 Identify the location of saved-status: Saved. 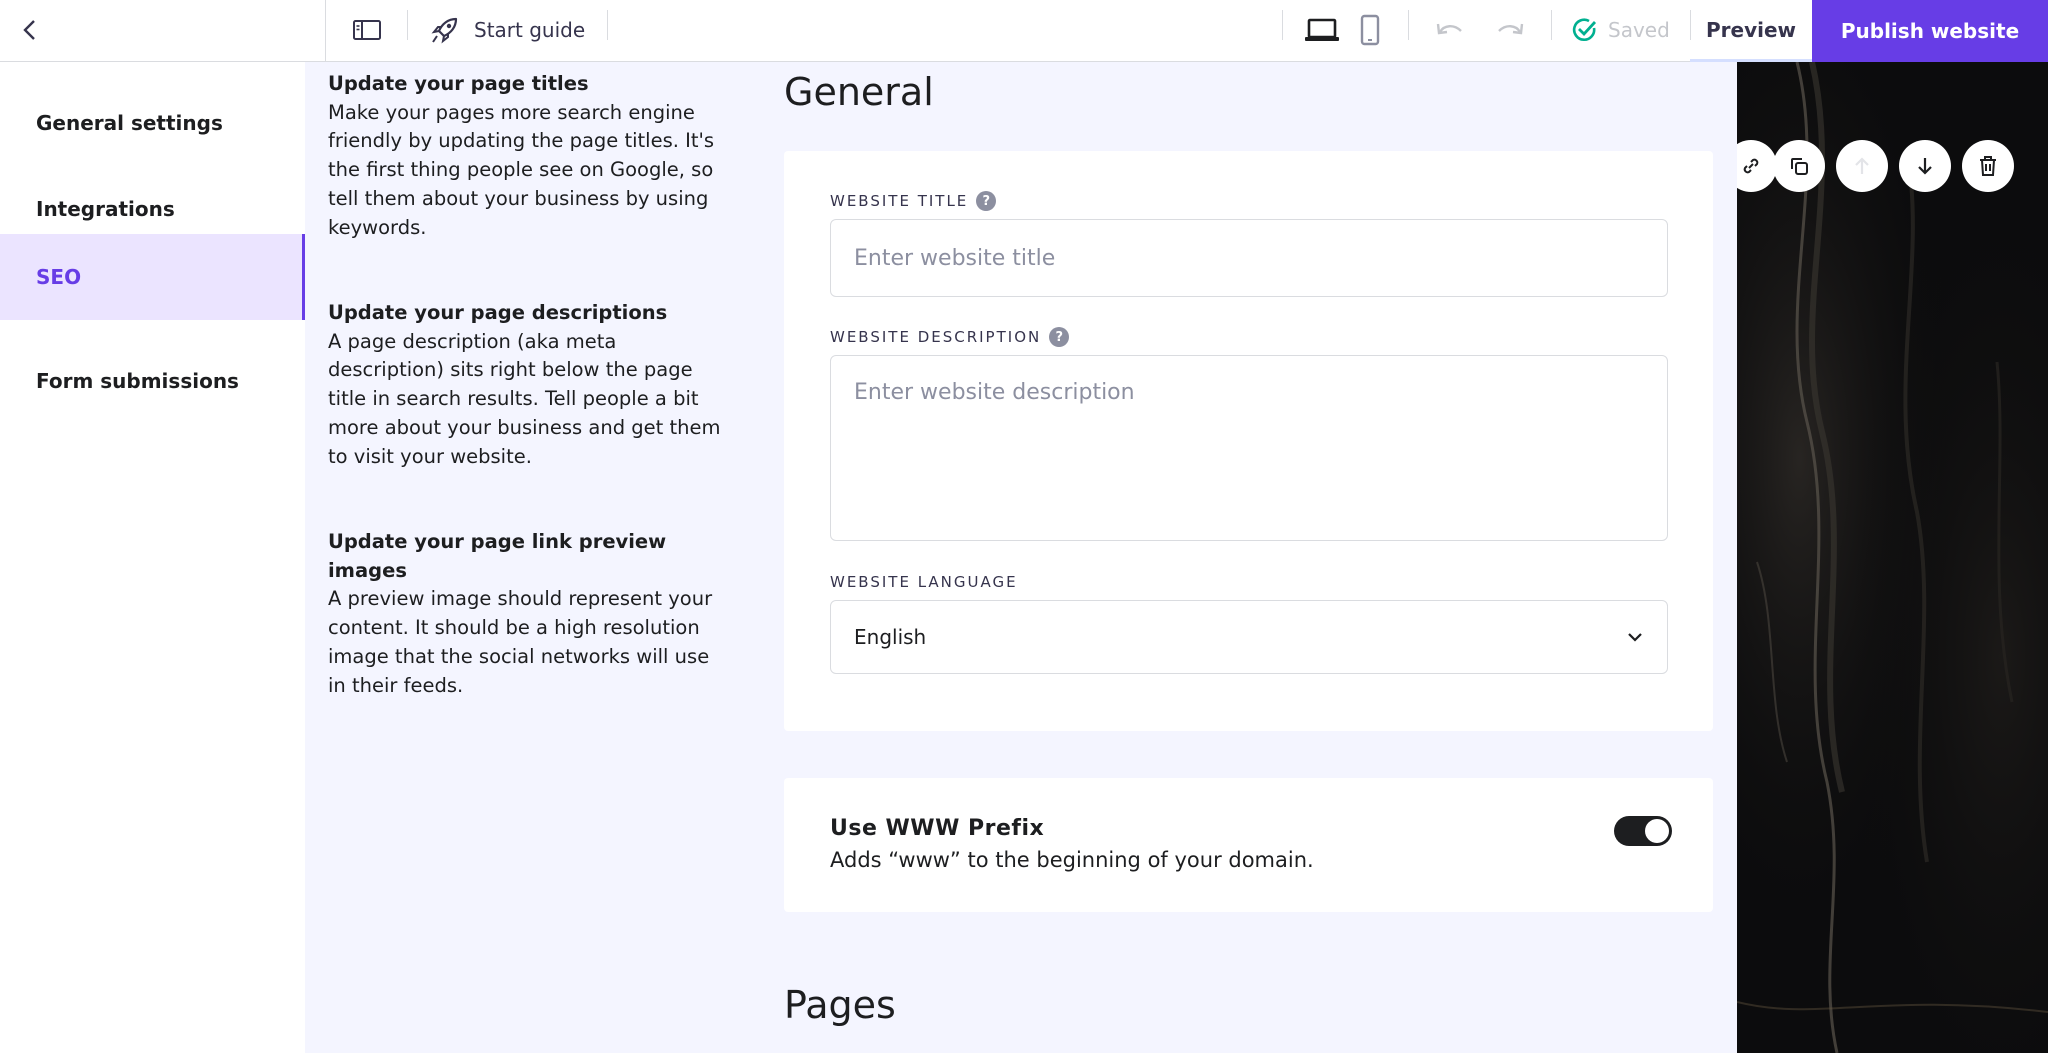
(1621, 30).